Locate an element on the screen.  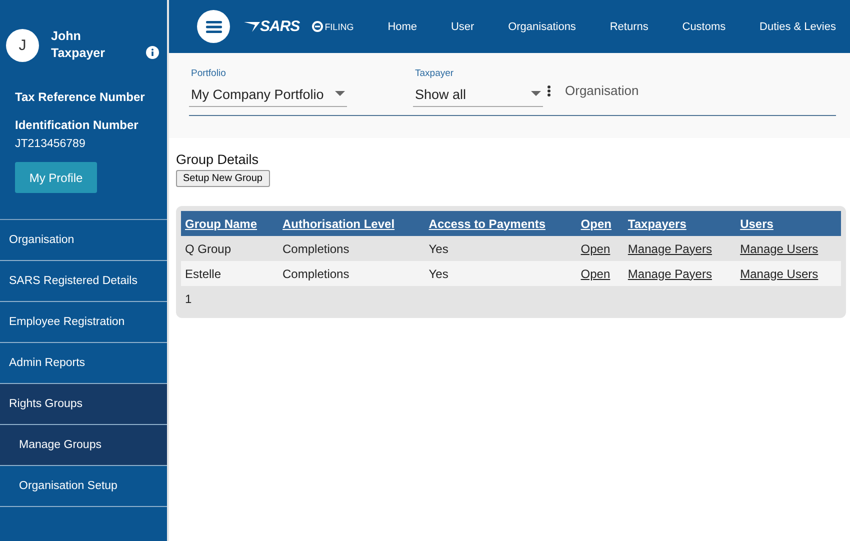
table-cell: Q Group is located at coordinates (230, 248).